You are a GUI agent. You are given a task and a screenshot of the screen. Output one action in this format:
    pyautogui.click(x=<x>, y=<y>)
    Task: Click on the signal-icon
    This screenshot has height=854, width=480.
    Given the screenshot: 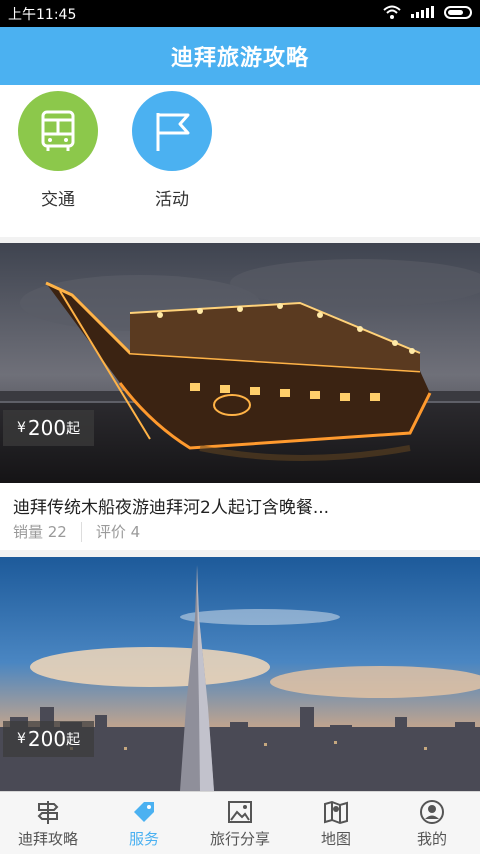 What is the action you would take?
    pyautogui.click(x=422, y=12)
    